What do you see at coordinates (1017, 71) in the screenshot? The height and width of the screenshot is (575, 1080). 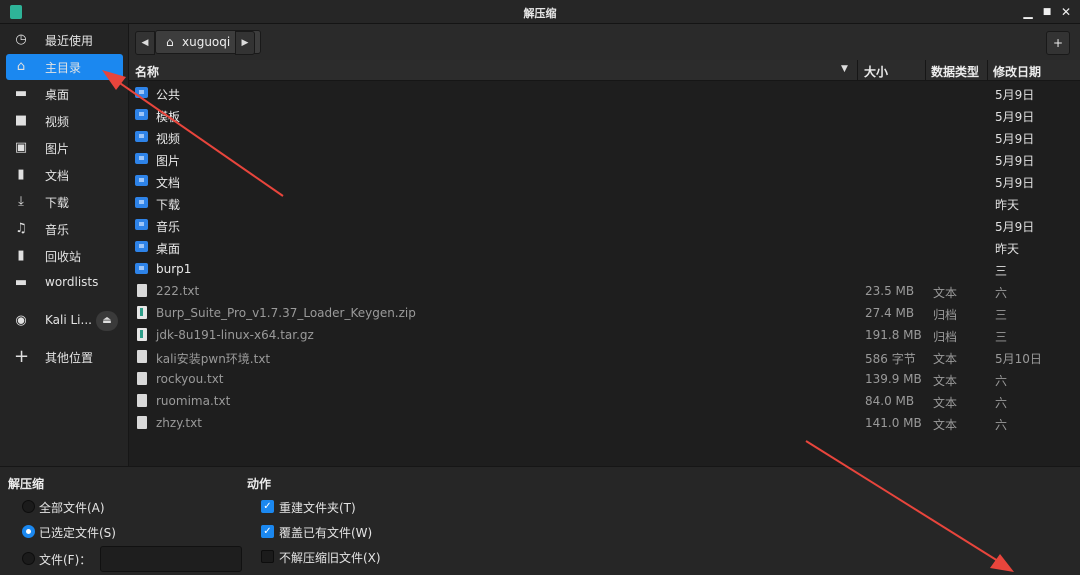 I see `column-modified: 修改日期` at bounding box center [1017, 71].